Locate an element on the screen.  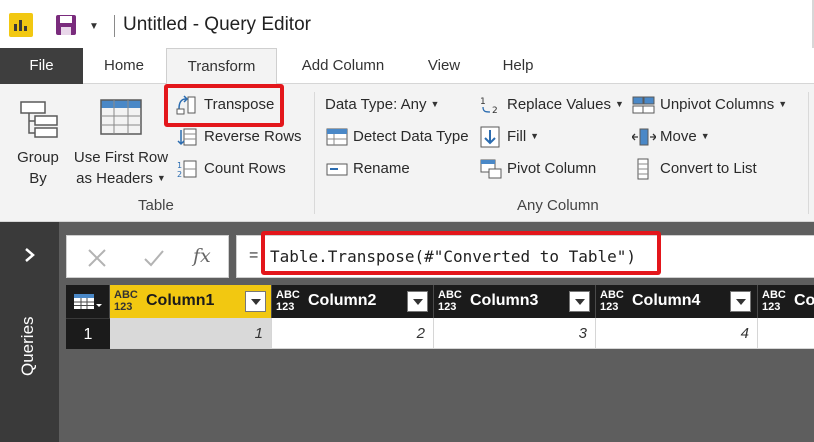
pivot-column-button: Pivot Column is located at coordinates (551, 168).